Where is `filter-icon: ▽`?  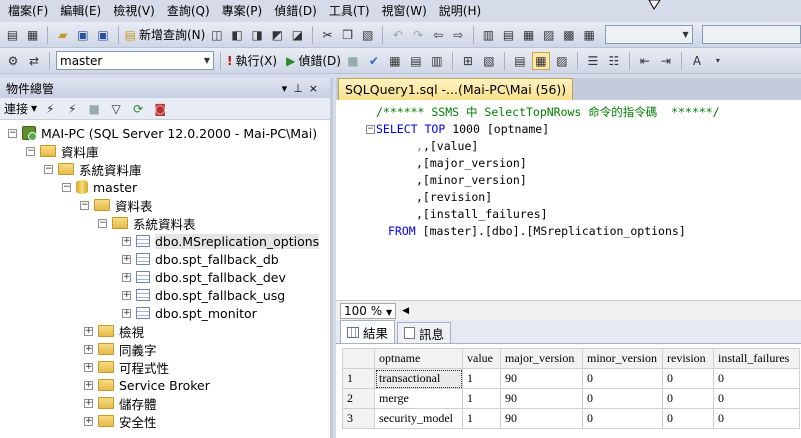 filter-icon: ▽ is located at coordinates (116, 109).